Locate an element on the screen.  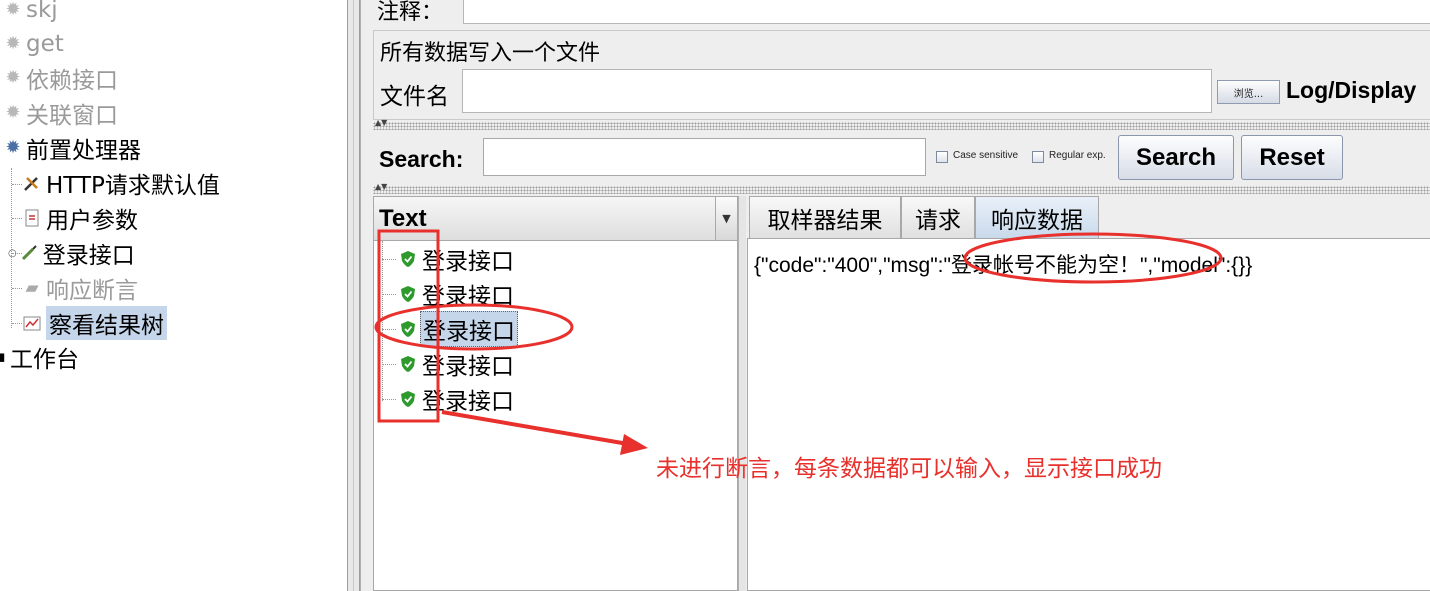
comment-input is located at coordinates (946, 12).